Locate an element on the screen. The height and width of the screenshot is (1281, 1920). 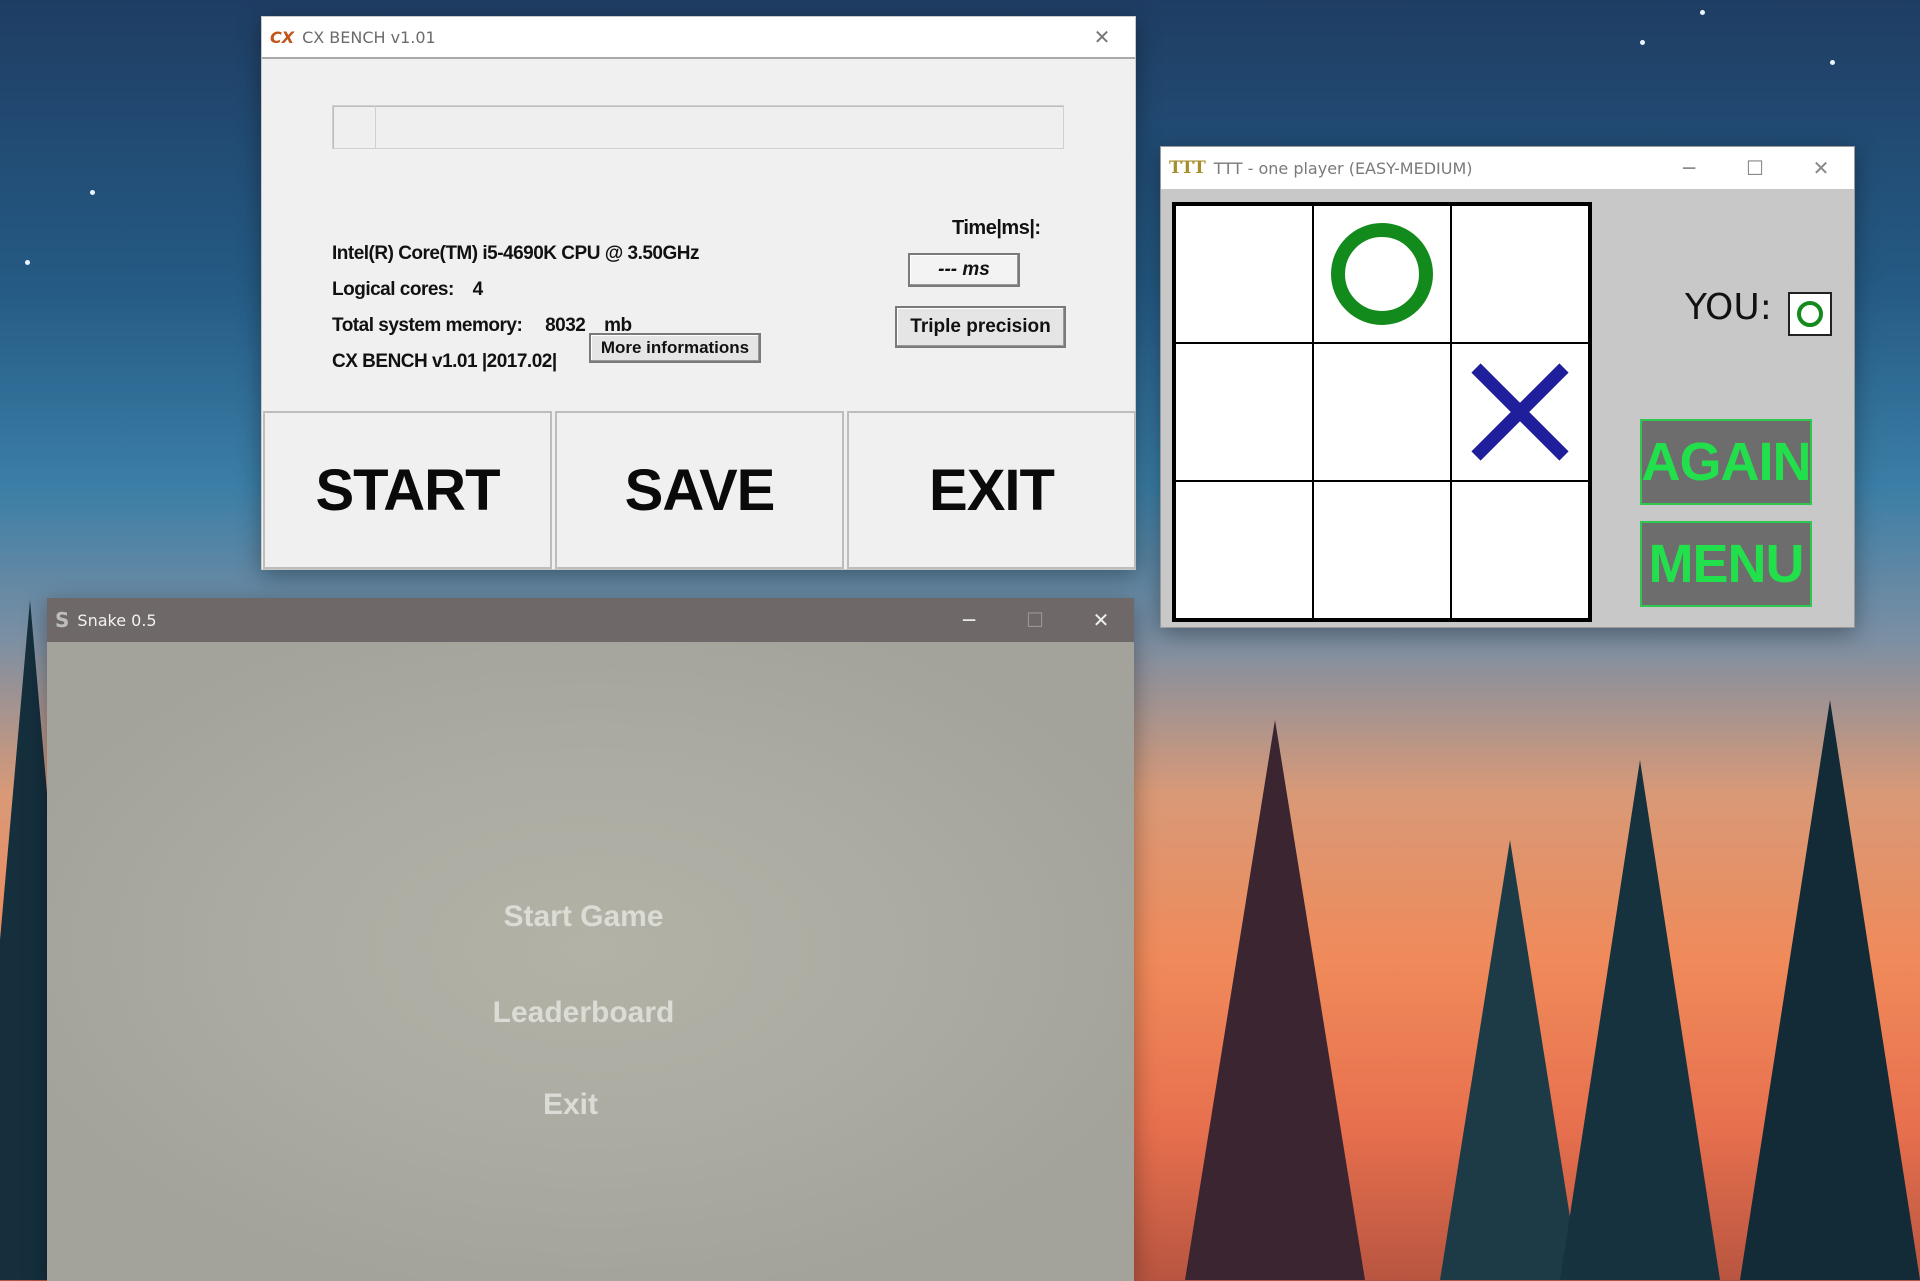
snake-app-icon: S is located at coordinates (62, 620).